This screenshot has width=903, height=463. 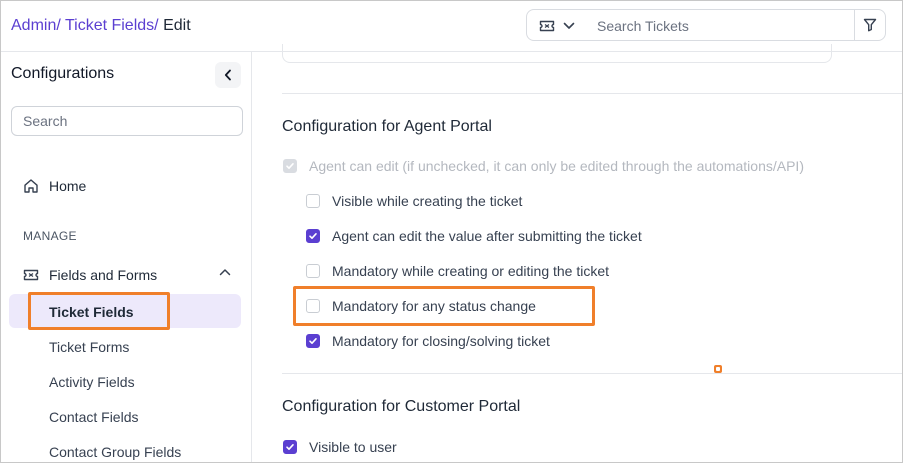 I want to click on sidebar-item-home-label: Home, so click(x=68, y=186).